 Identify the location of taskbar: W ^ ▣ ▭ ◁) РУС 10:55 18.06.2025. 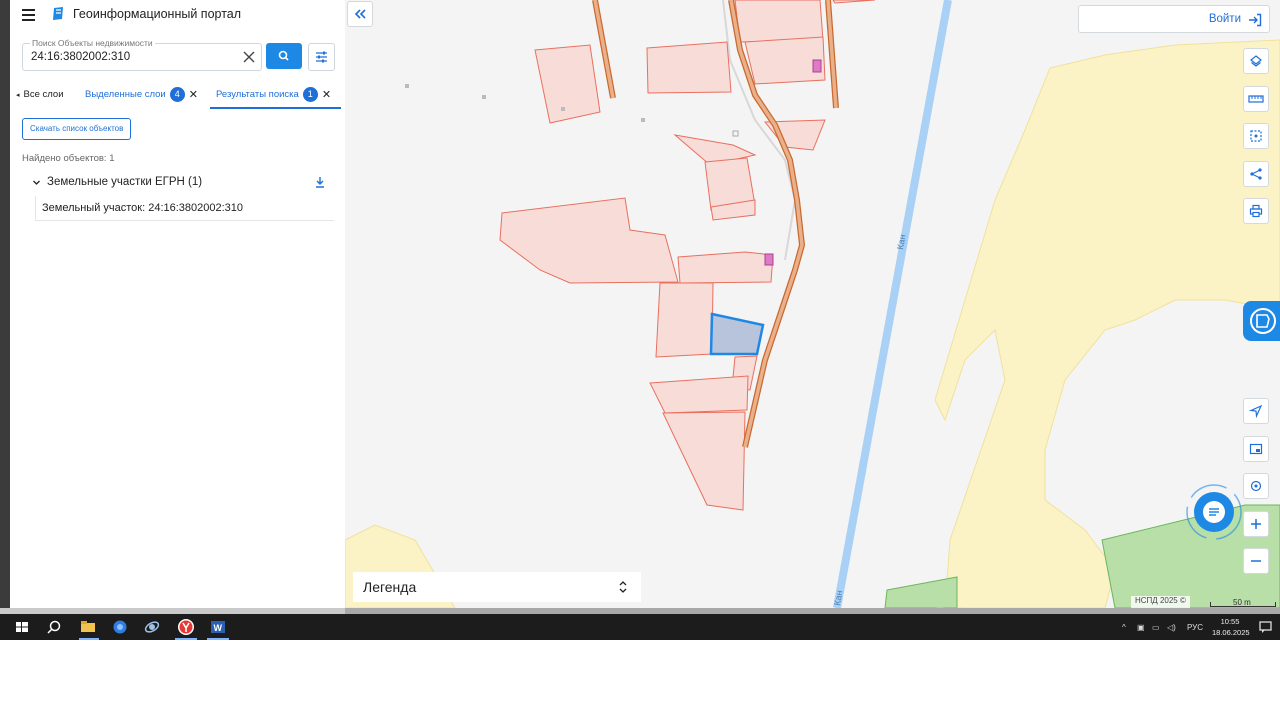
(640, 627).